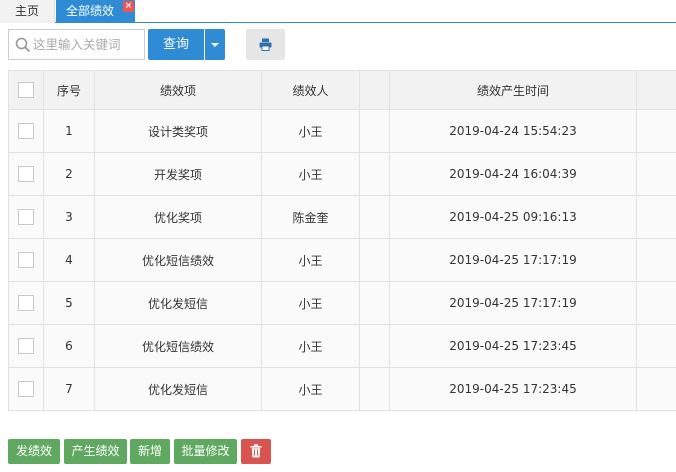 The width and height of the screenshot is (676, 472). Describe the element at coordinates (374, 90) in the screenshot. I see `column-header-blank` at that location.